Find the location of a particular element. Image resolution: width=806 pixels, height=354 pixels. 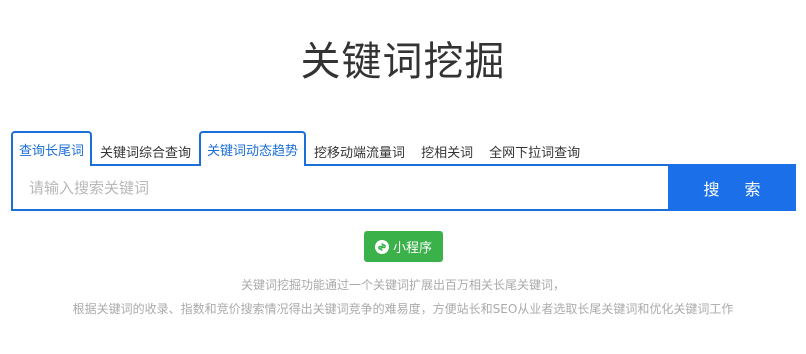

mini-program-icon is located at coordinates (381, 246).